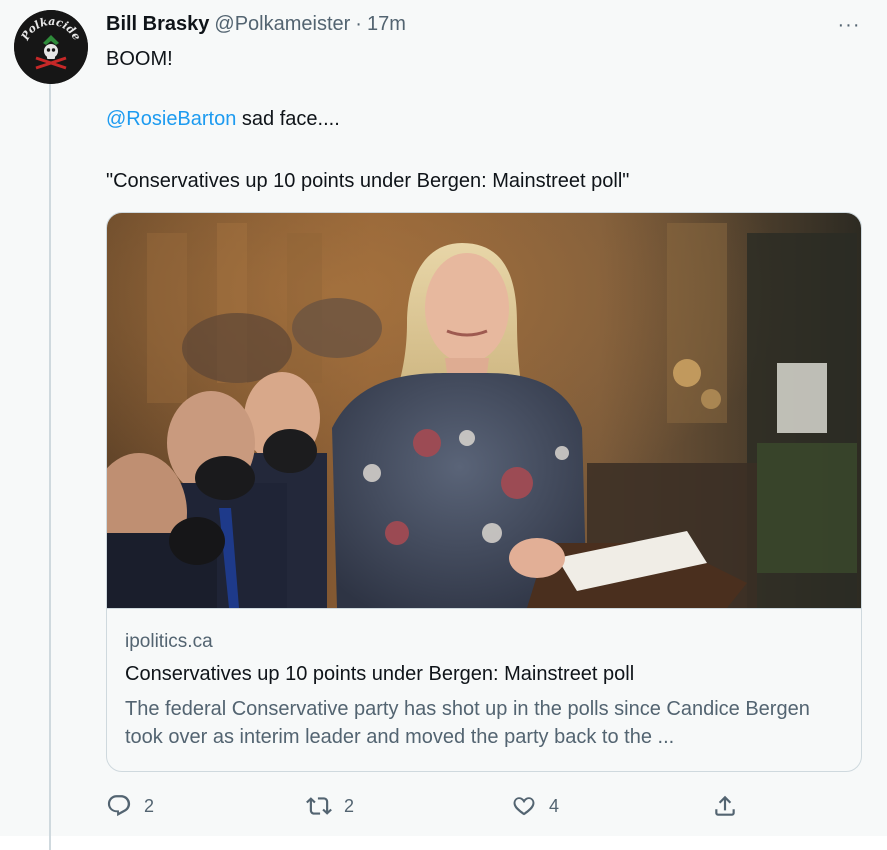 Image resolution: width=887 pixels, height=850 pixels. Describe the element at coordinates (149, 805) in the screenshot. I see `reply-count: 2` at that location.